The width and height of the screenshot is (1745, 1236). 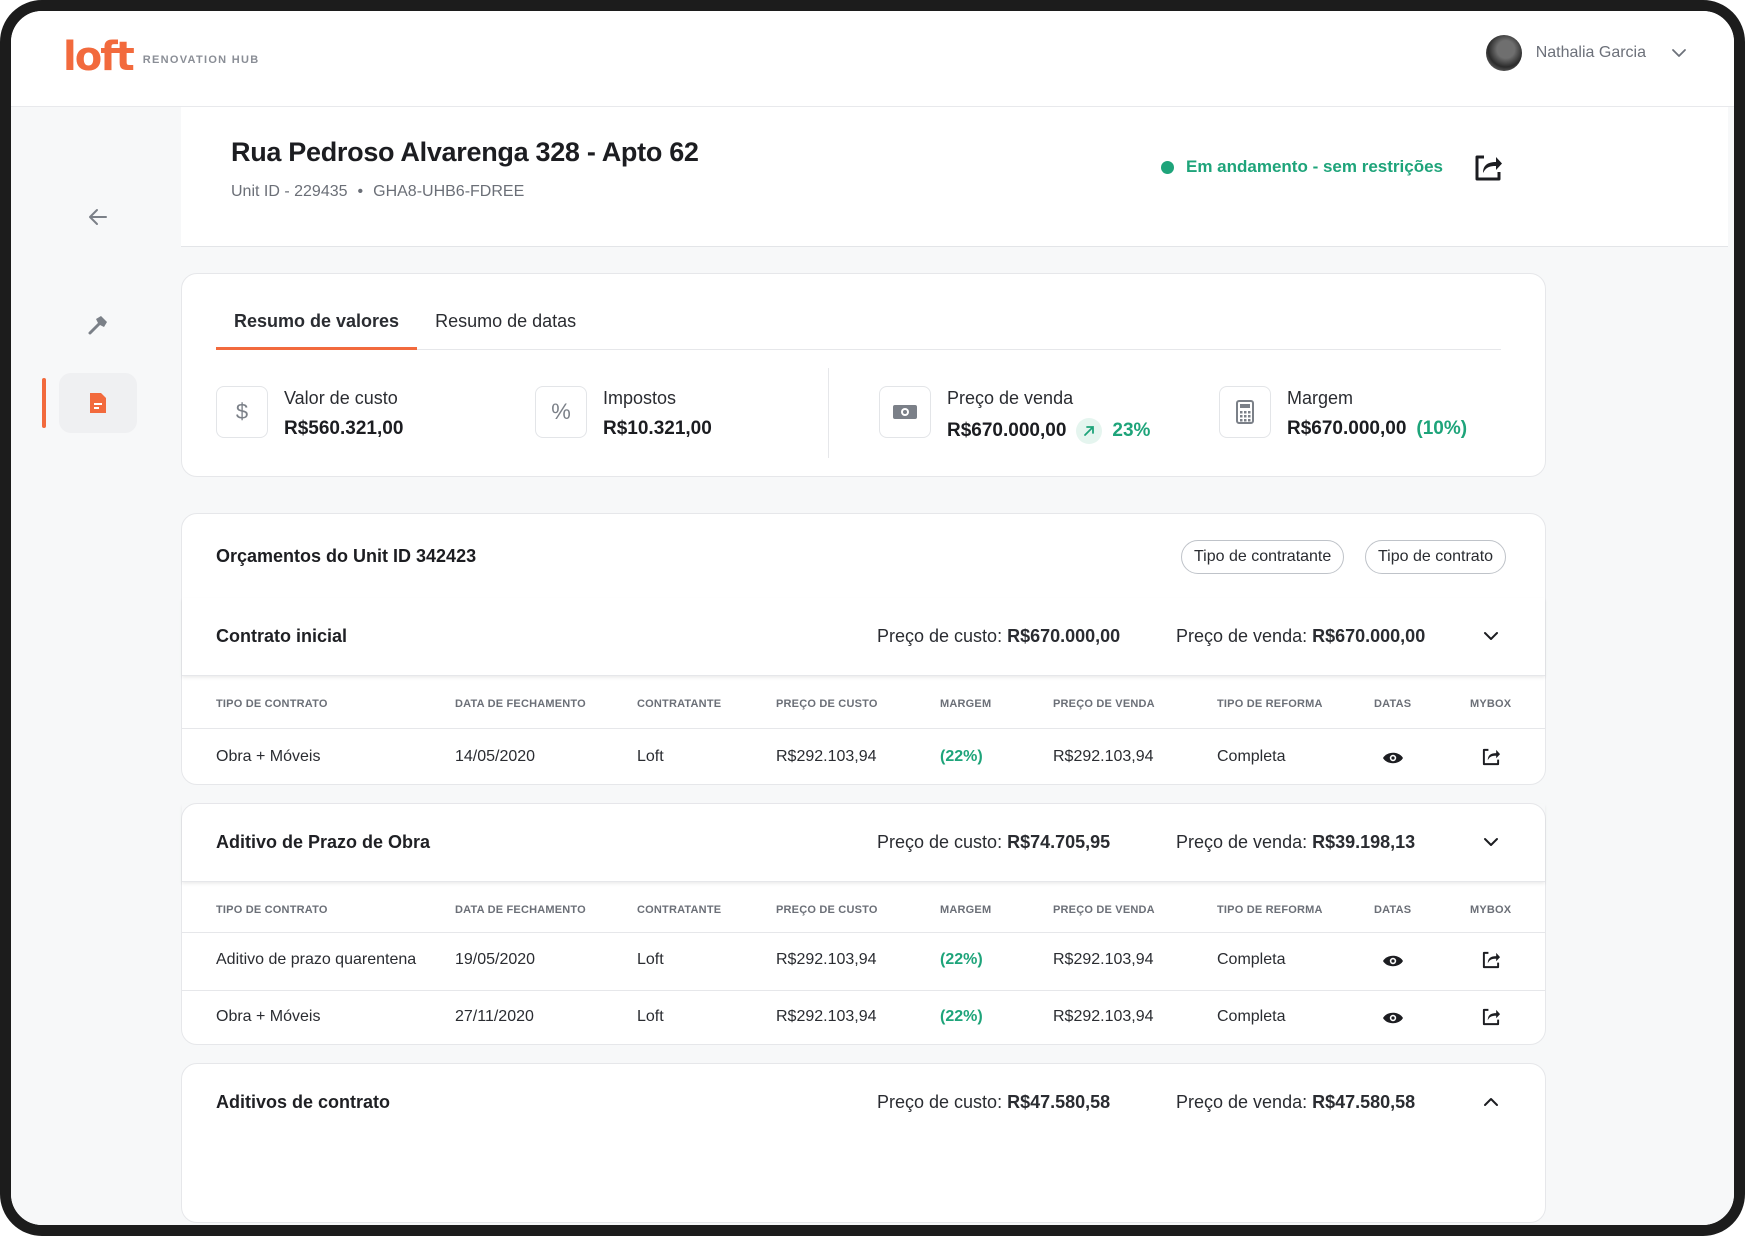 I want to click on kpi-value: R$670.000,00 (10%), so click(x=1377, y=429).